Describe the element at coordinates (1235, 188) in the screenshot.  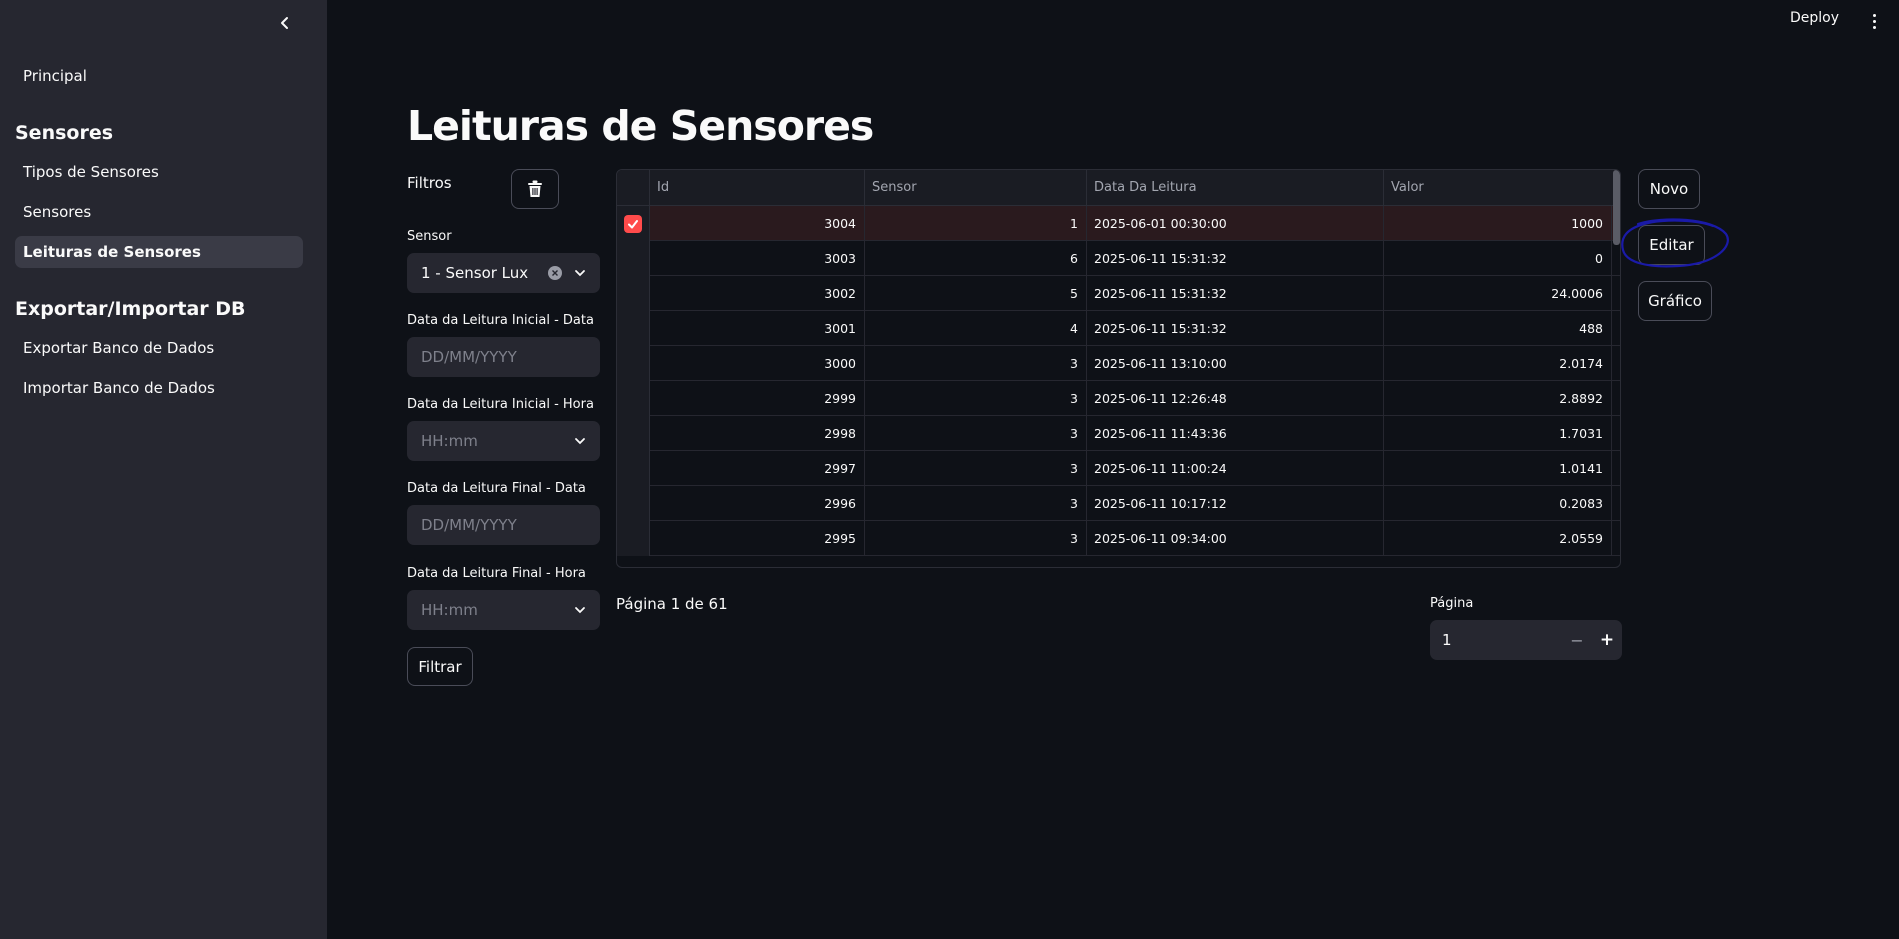
I see `column-header-data-da-leitura: Data Da Leitura` at that location.